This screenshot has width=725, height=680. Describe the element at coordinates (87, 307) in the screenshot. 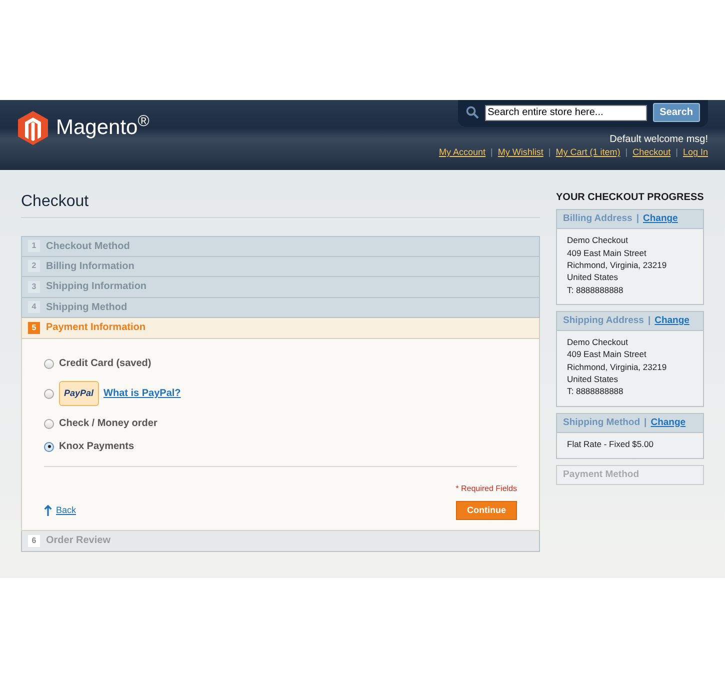

I see `step-label: Shipping Method` at that location.